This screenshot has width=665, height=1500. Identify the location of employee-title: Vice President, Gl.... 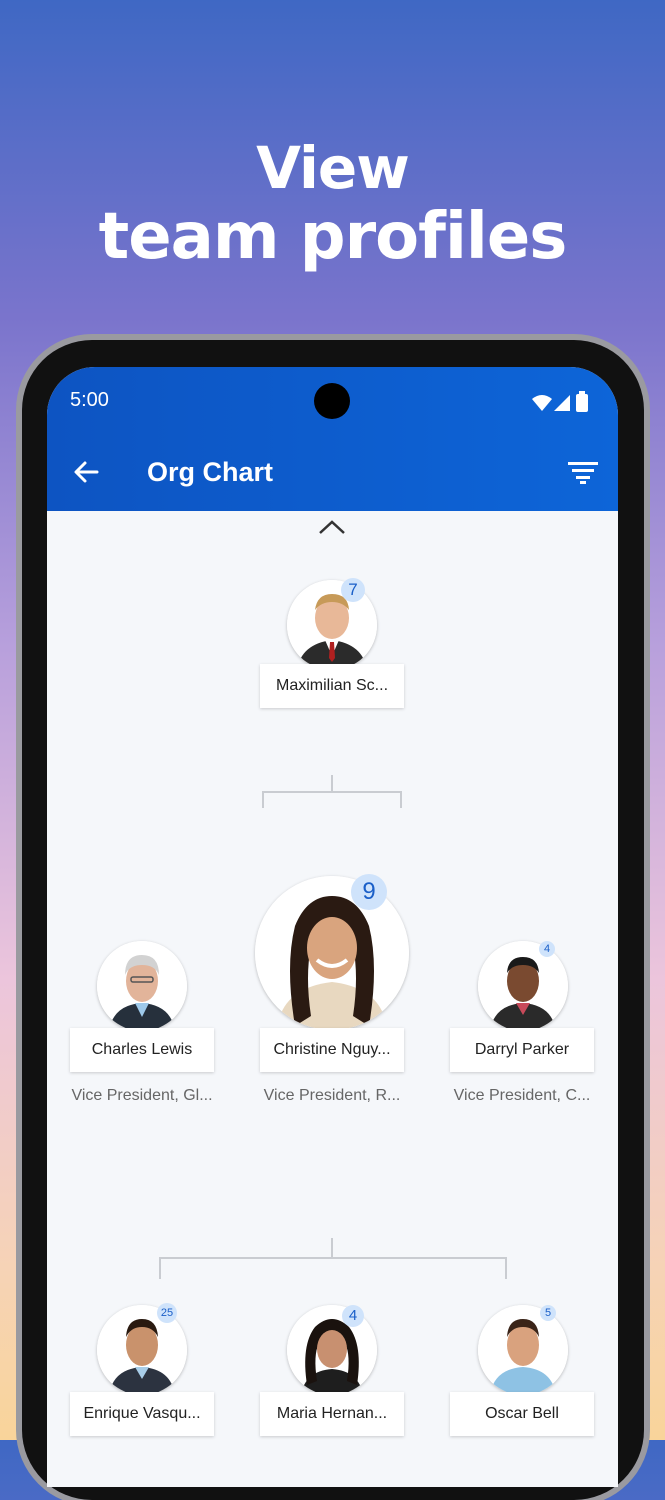
(142, 1095).